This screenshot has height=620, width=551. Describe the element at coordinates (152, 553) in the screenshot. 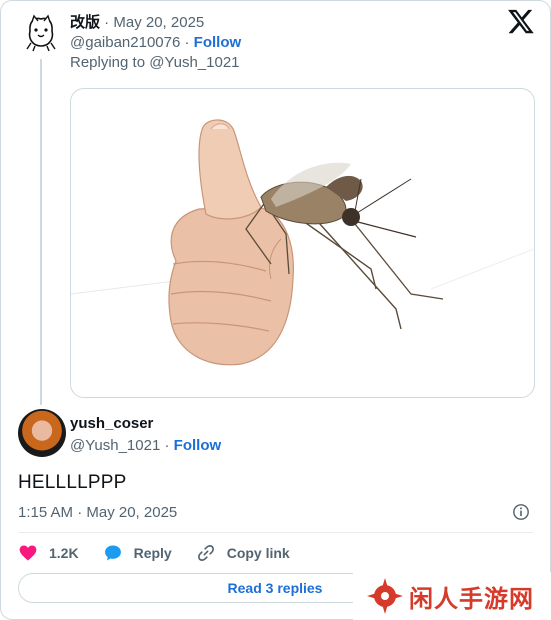

I see `reply-label: Reply` at that location.